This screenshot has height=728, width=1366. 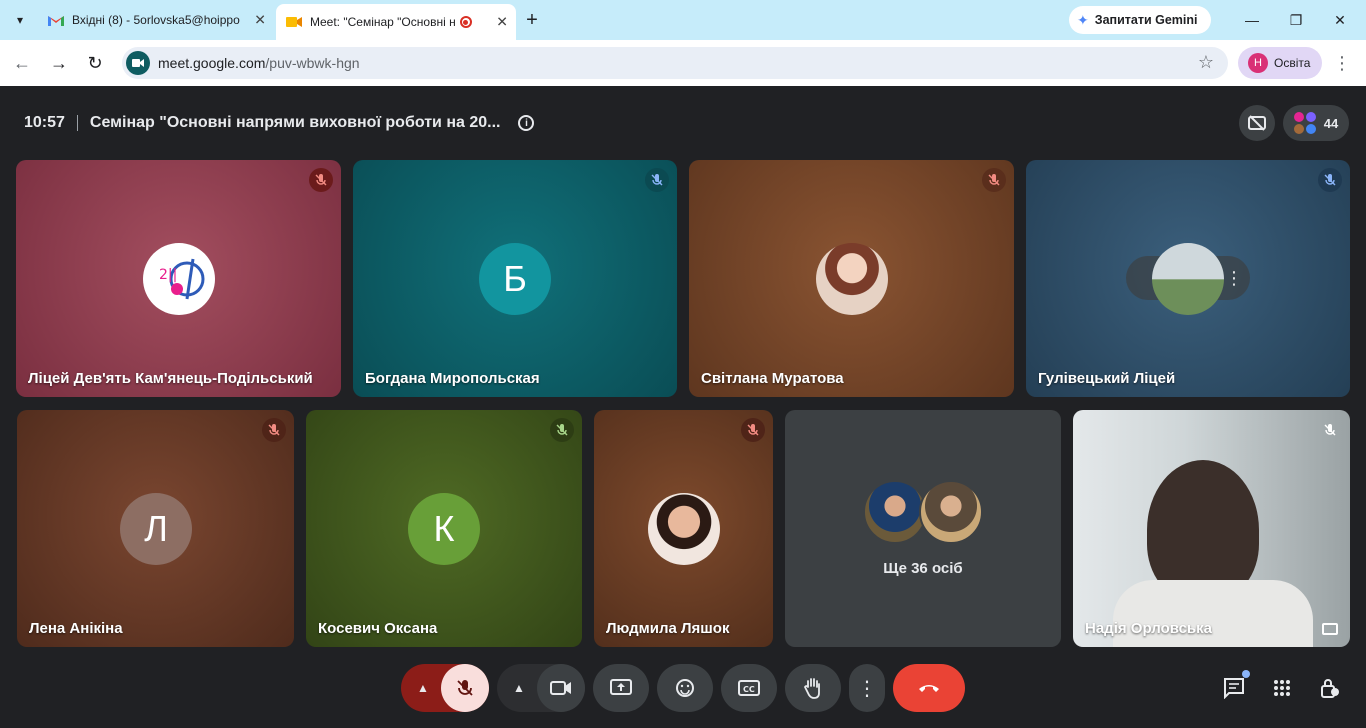 I want to click on back-button: ←, so click(x=22, y=63).